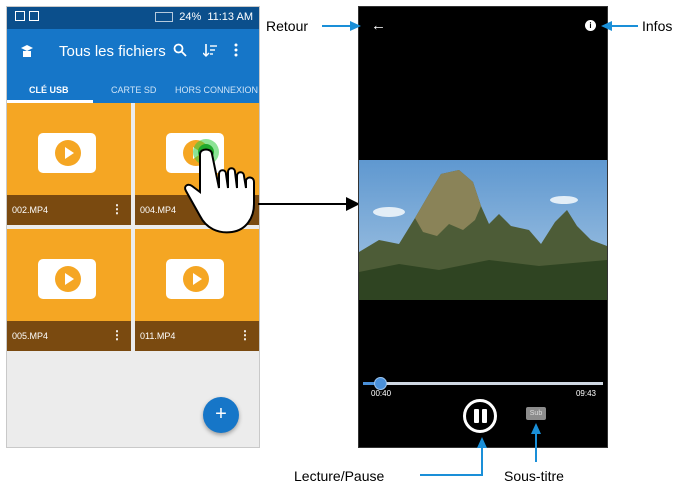 The width and height of the screenshot is (686, 485). I want to click on transition-arrow-icon, so click(309, 204).